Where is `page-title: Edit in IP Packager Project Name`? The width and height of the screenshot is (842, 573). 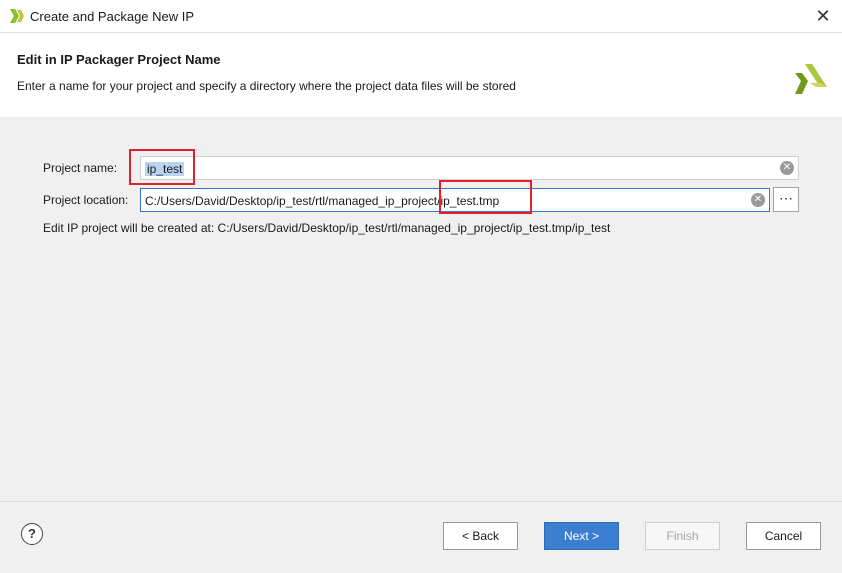 page-title: Edit in IP Packager Project Name is located at coordinates (119, 59).